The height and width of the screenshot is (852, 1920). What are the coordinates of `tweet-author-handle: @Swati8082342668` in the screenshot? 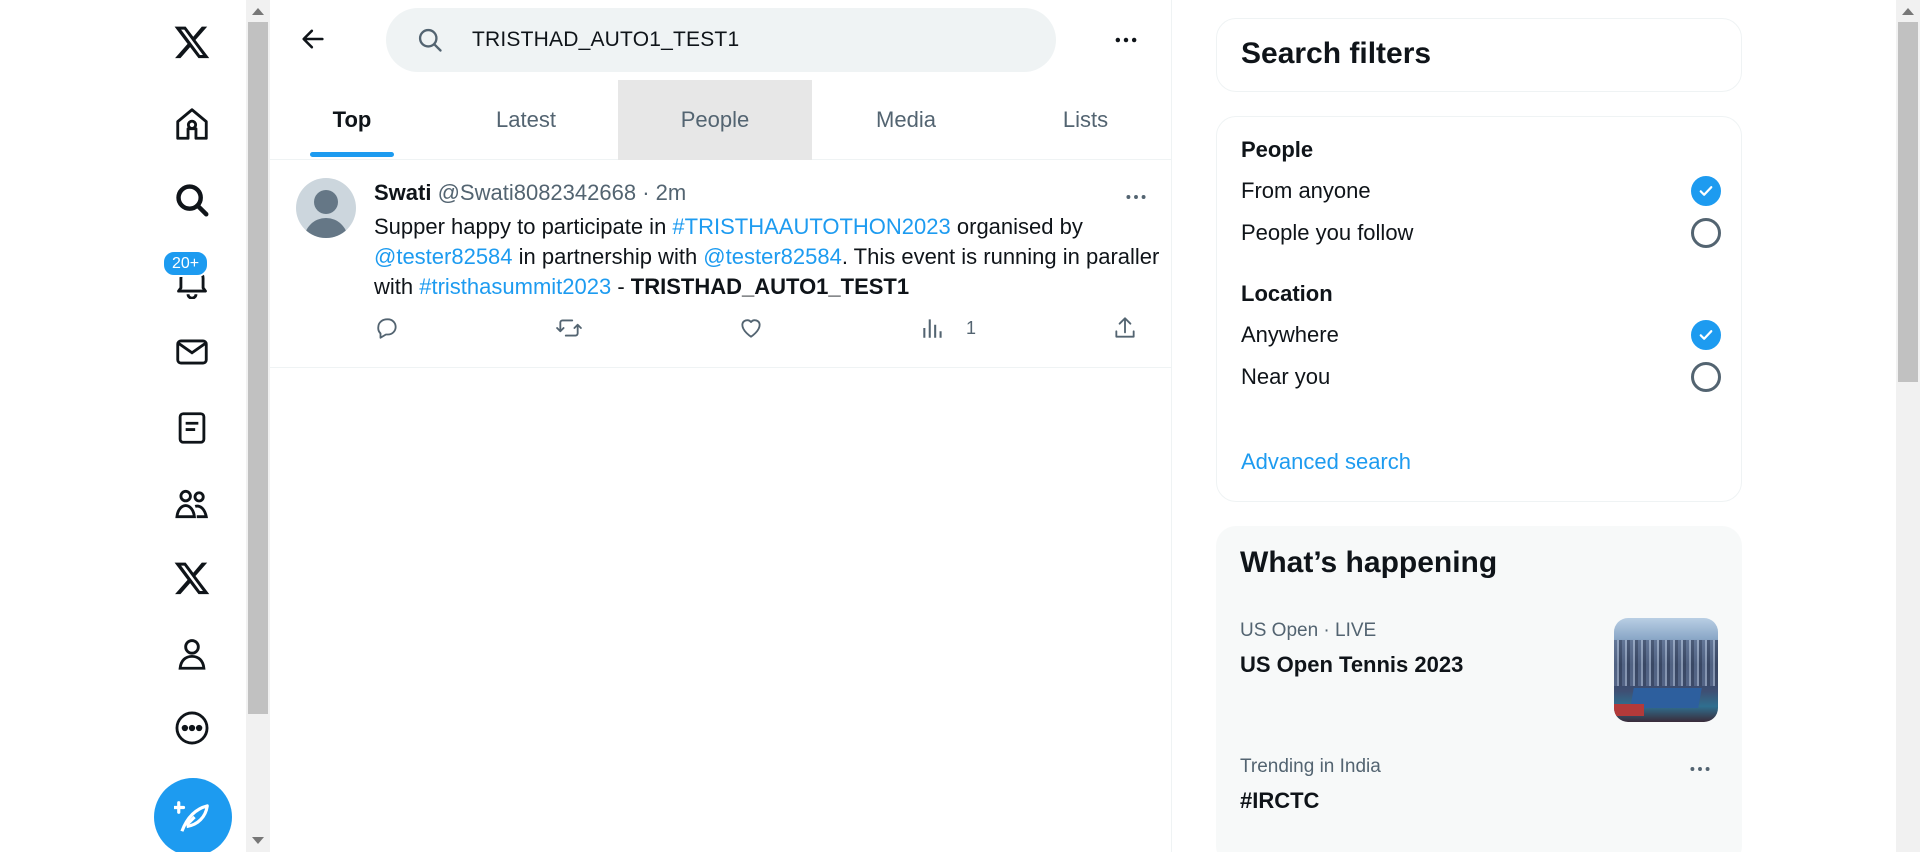 It's located at (537, 192).